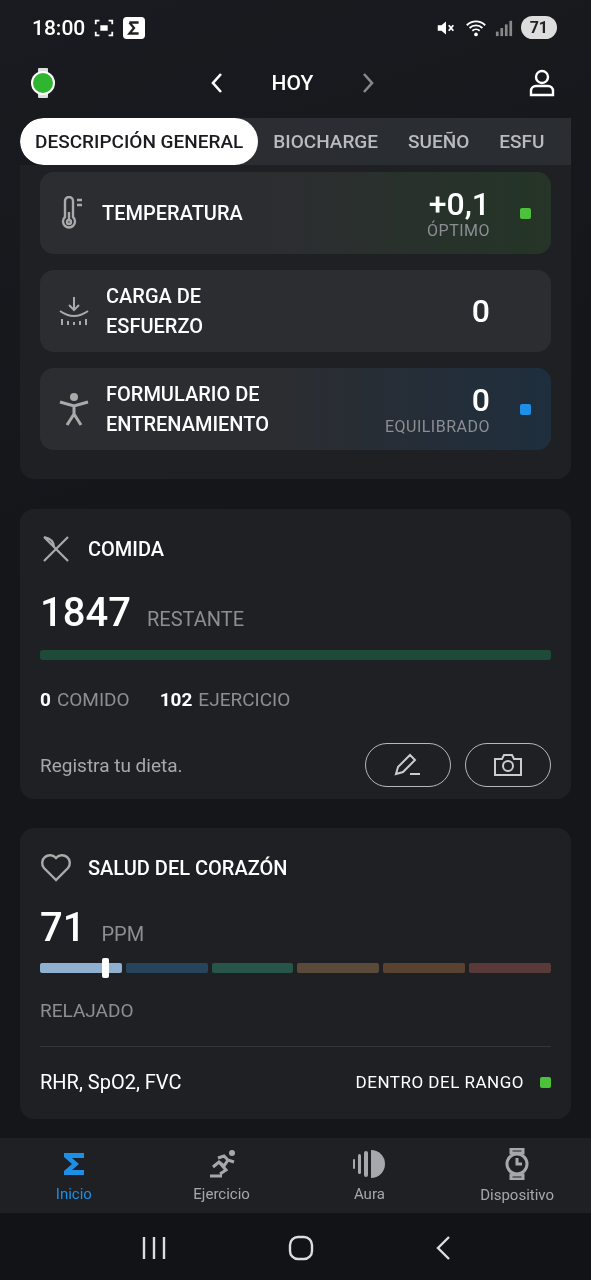 The height and width of the screenshot is (1280, 591). What do you see at coordinates (459, 203) in the screenshot?
I see `metric-value: +0,1` at bounding box center [459, 203].